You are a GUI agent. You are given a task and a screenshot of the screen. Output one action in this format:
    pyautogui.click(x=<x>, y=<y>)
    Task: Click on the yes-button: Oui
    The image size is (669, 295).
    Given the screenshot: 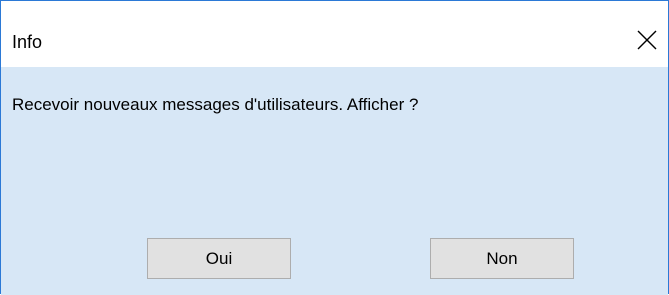 What is the action you would take?
    pyautogui.click(x=219, y=258)
    